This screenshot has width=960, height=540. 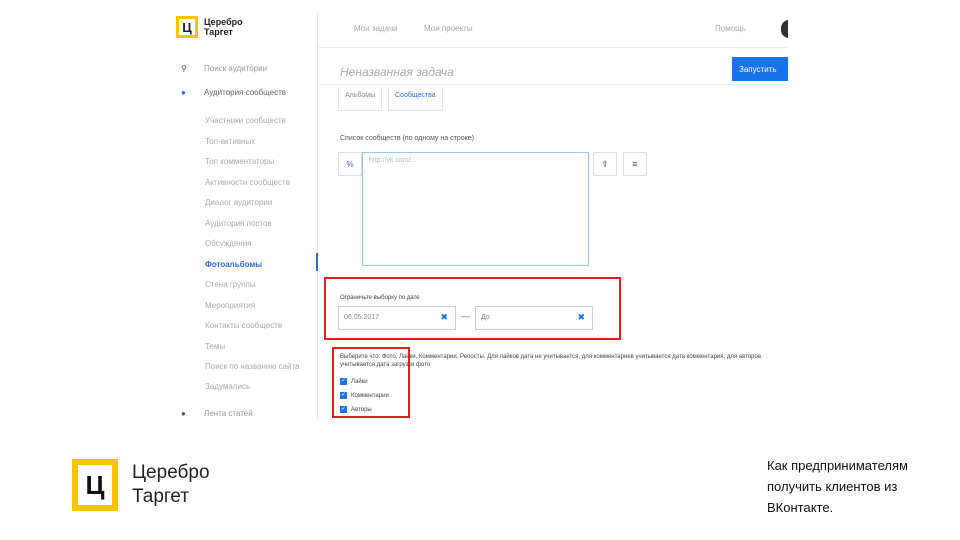 I want to click on brand-line-1: Церебро, so click(x=171, y=472).